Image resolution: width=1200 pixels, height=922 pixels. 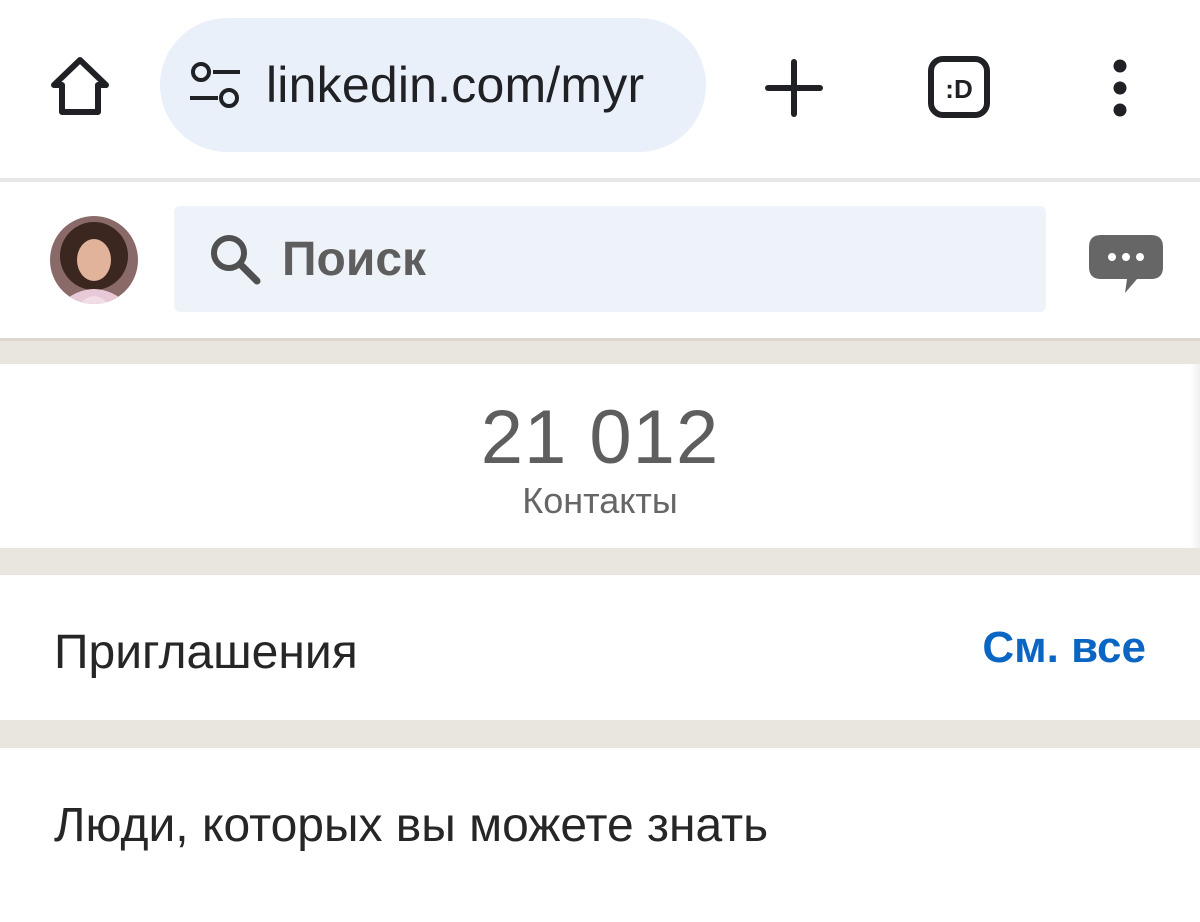 I want to click on search-icon, so click(x=235, y=259).